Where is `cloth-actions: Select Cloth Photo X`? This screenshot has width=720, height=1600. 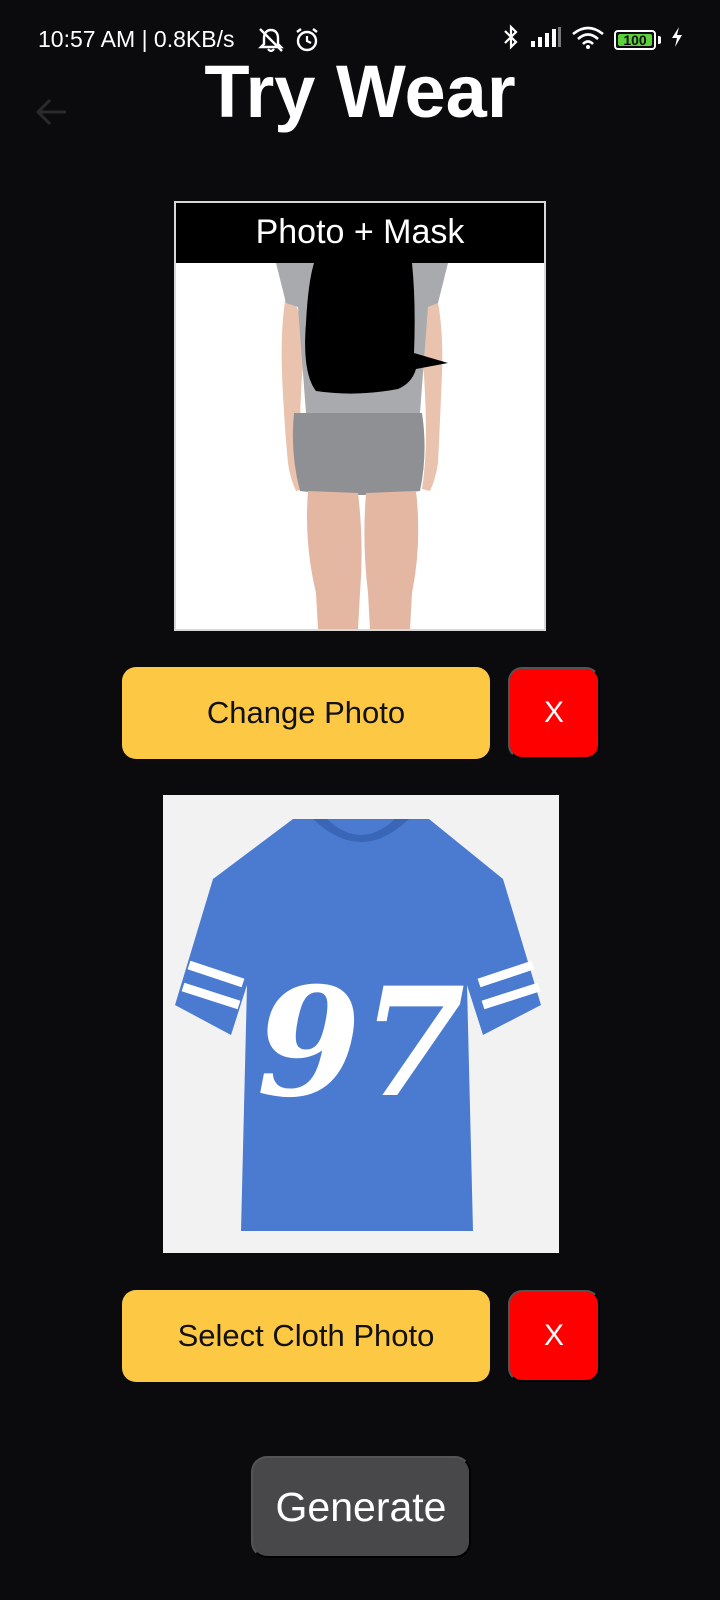
cloth-actions: Select Cloth Photo X is located at coordinates (361, 1336).